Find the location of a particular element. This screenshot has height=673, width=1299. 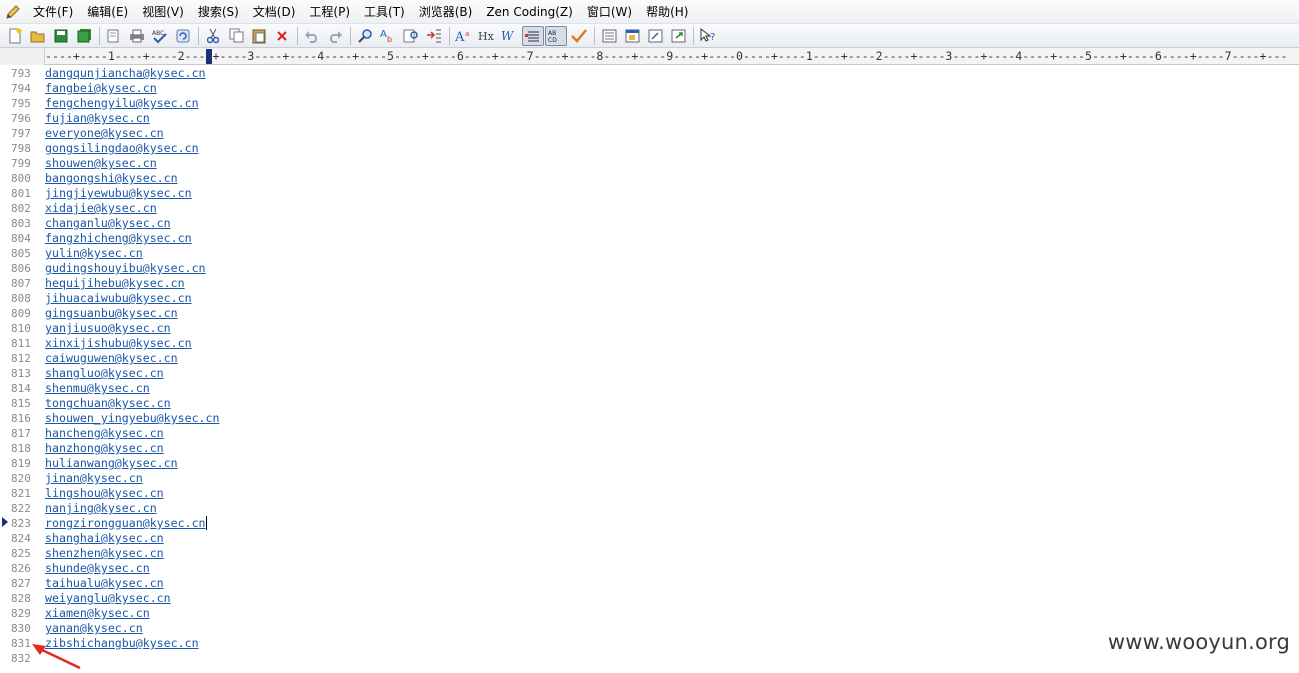

line-numbers-icon is located at coordinates (533, 35).